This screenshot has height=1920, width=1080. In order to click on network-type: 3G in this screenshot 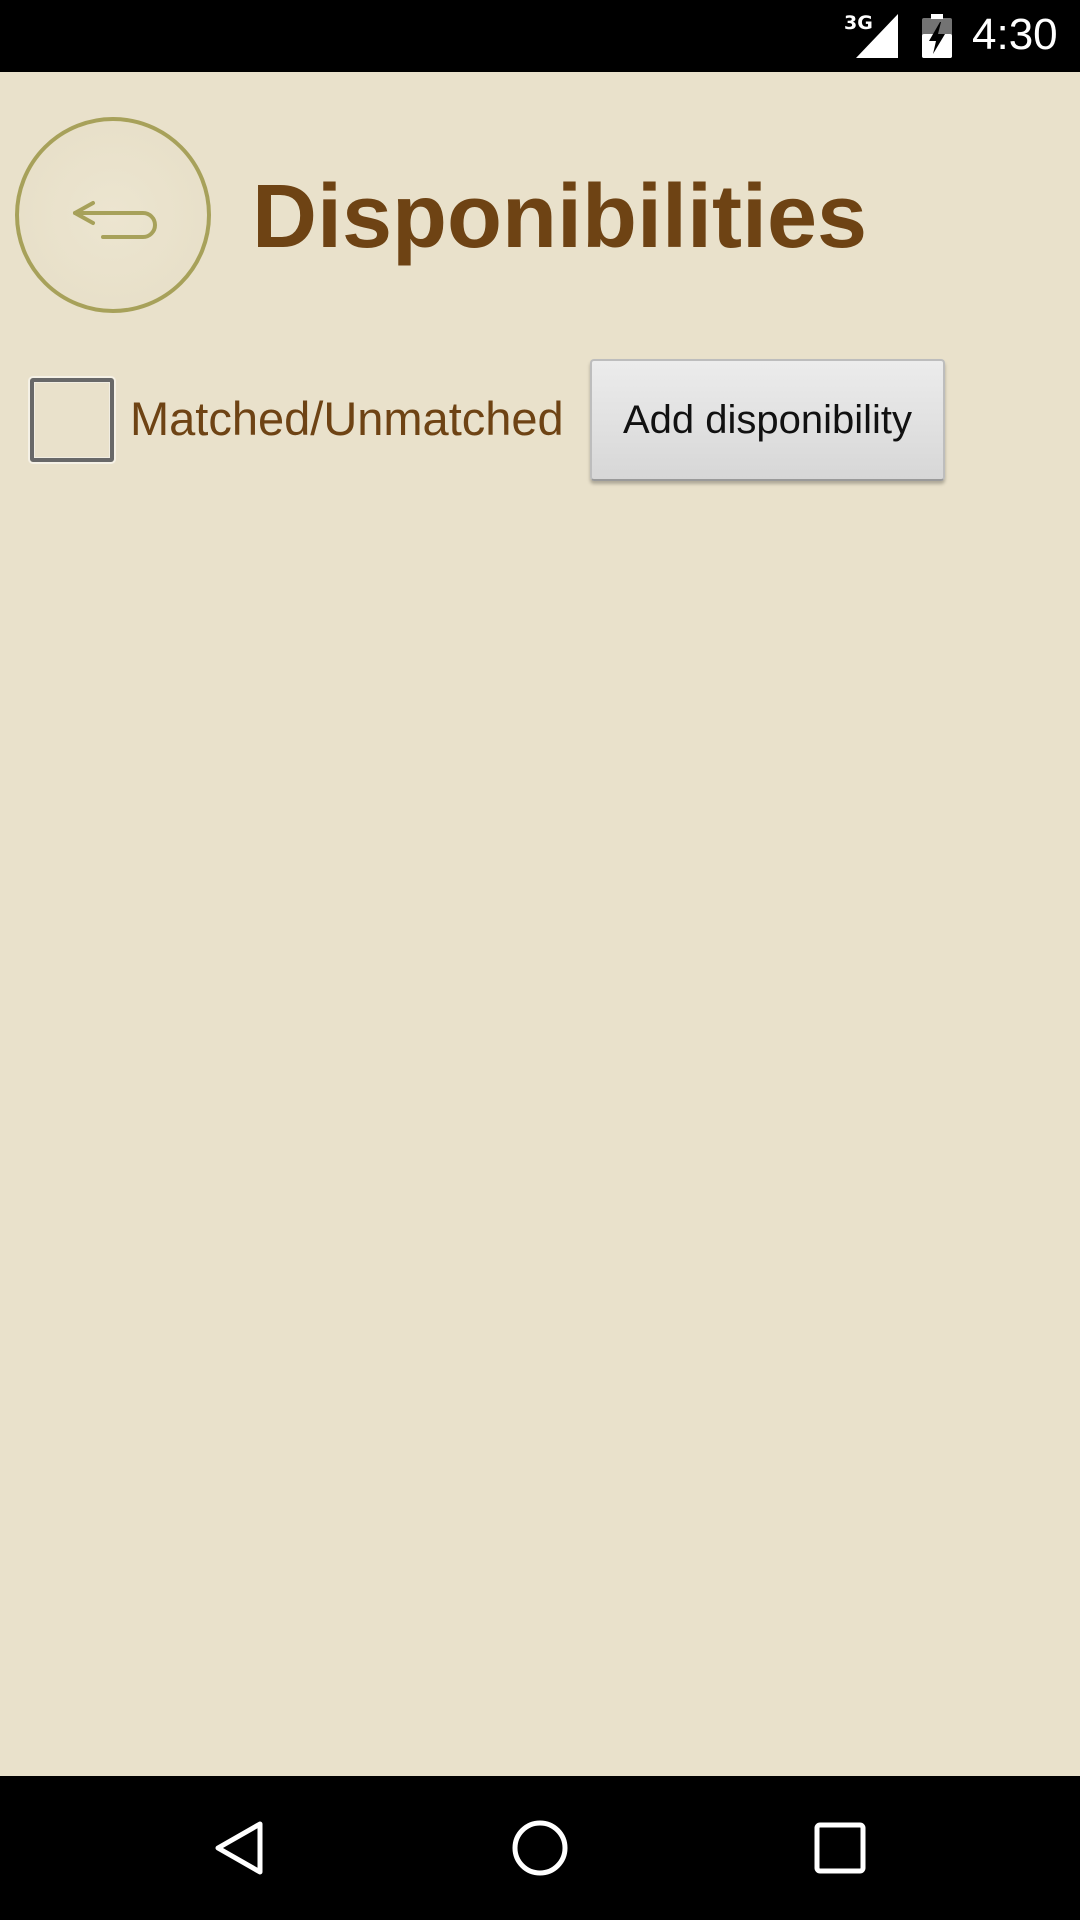, I will do `click(858, 23)`.